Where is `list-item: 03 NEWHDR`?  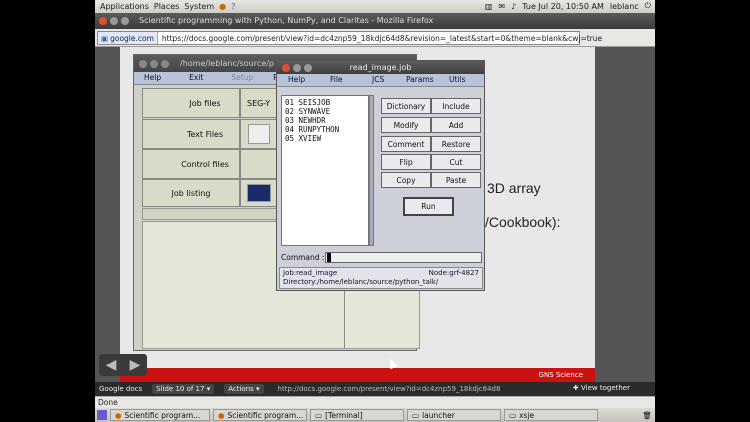 list-item: 03 NEWHDR is located at coordinates (325, 120).